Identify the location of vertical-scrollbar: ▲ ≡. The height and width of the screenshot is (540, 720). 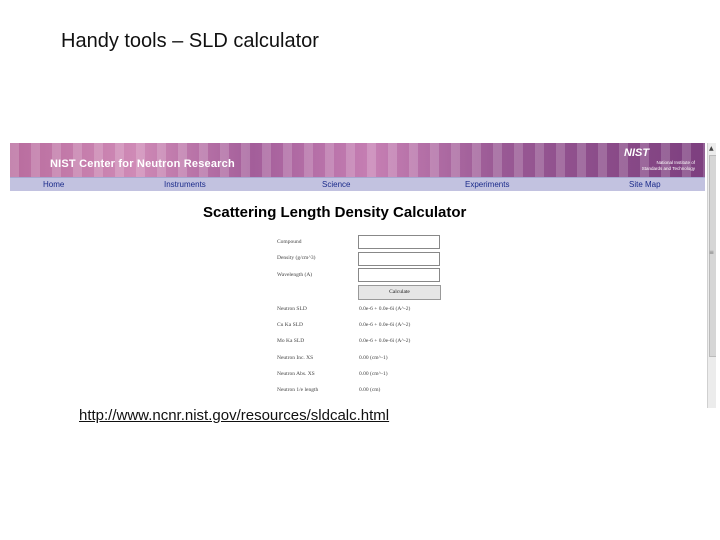
(711, 275).